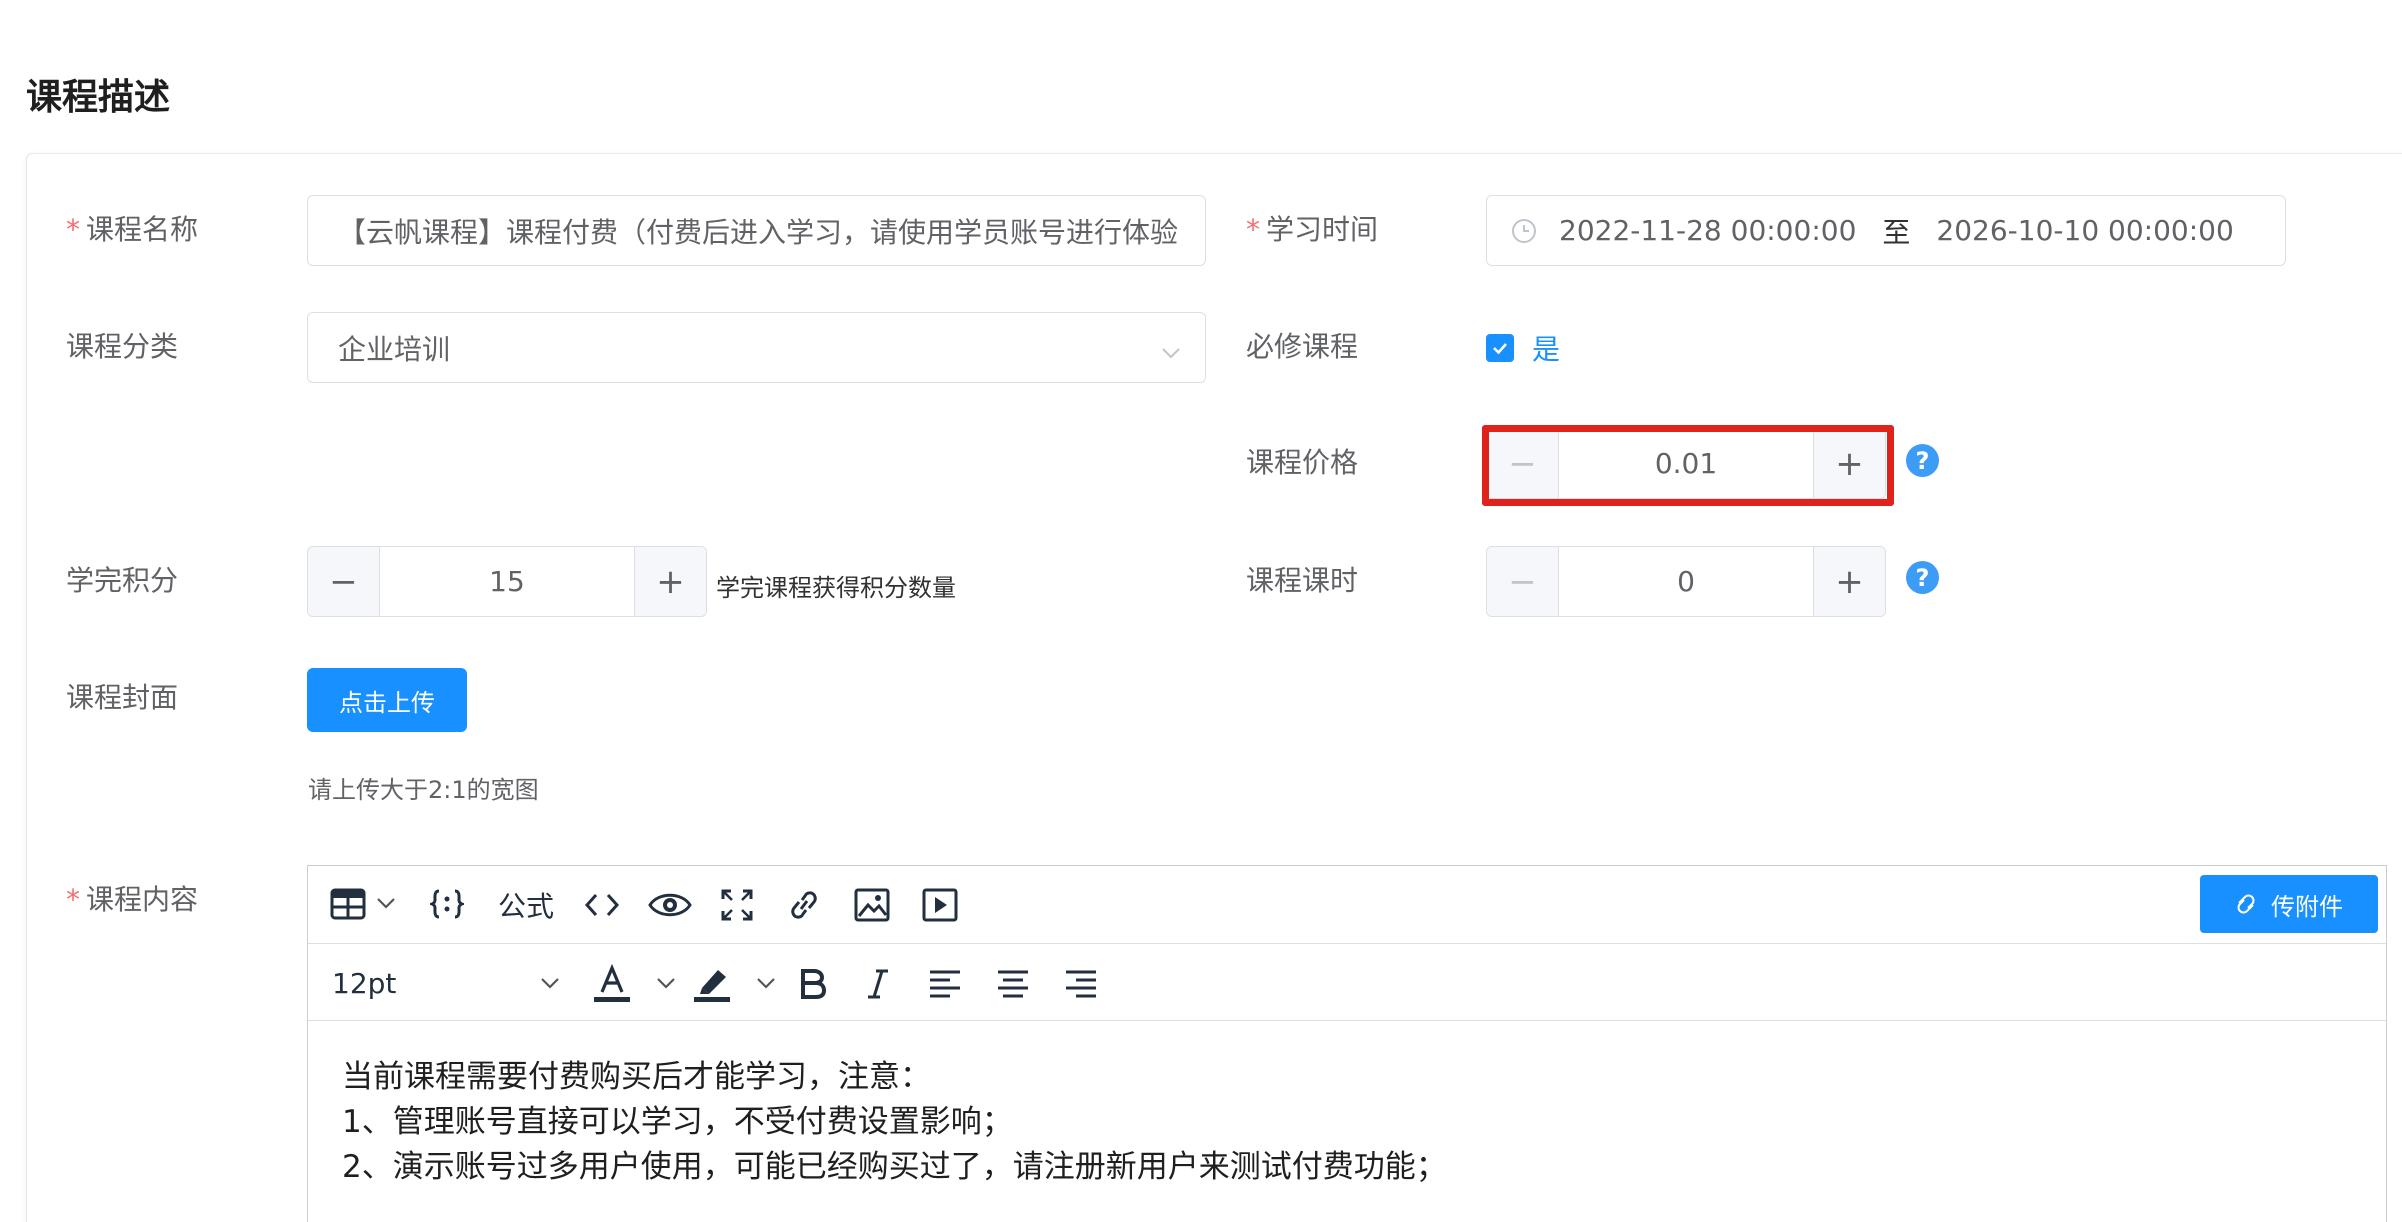 The height and width of the screenshot is (1222, 2402). Describe the element at coordinates (142, 899) in the screenshot. I see `content-label-text: 课程内容` at that location.